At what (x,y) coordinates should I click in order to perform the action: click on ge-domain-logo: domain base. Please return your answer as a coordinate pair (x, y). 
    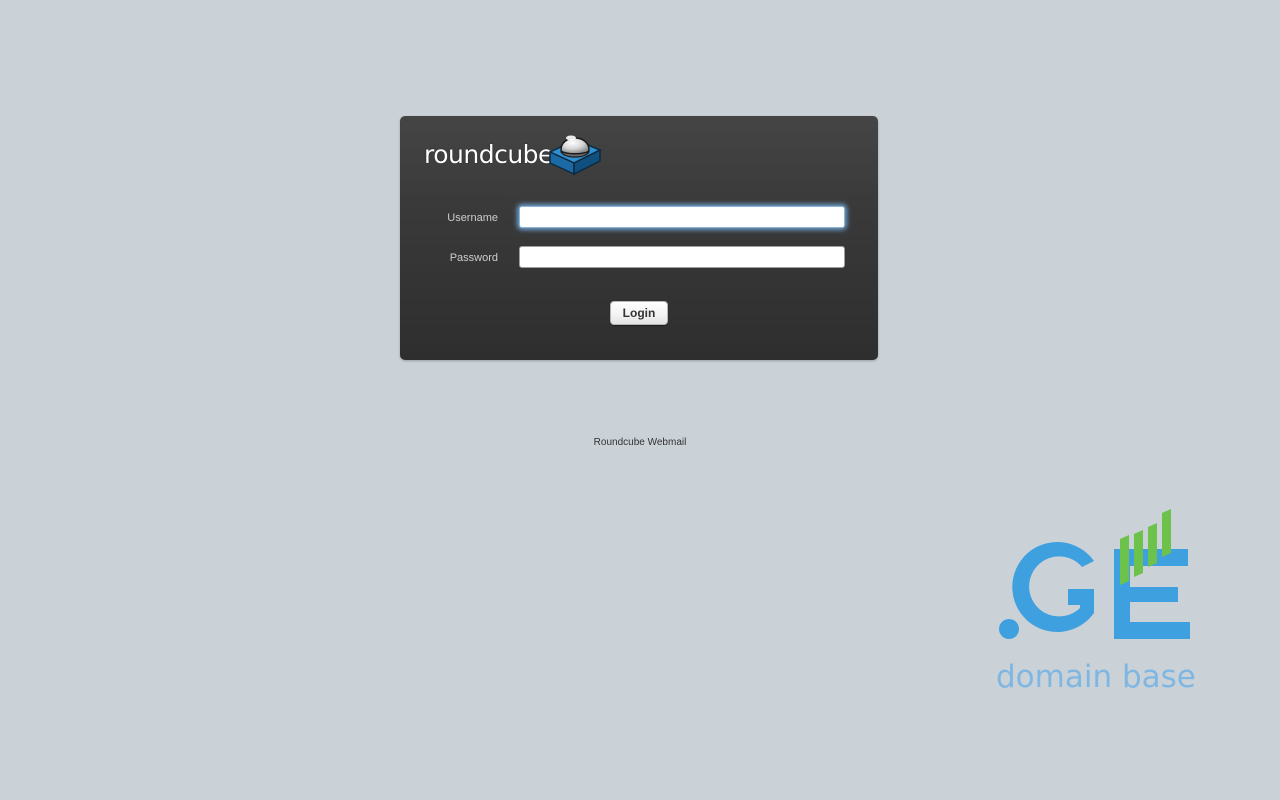
    Looking at the image, I should click on (1095, 602).